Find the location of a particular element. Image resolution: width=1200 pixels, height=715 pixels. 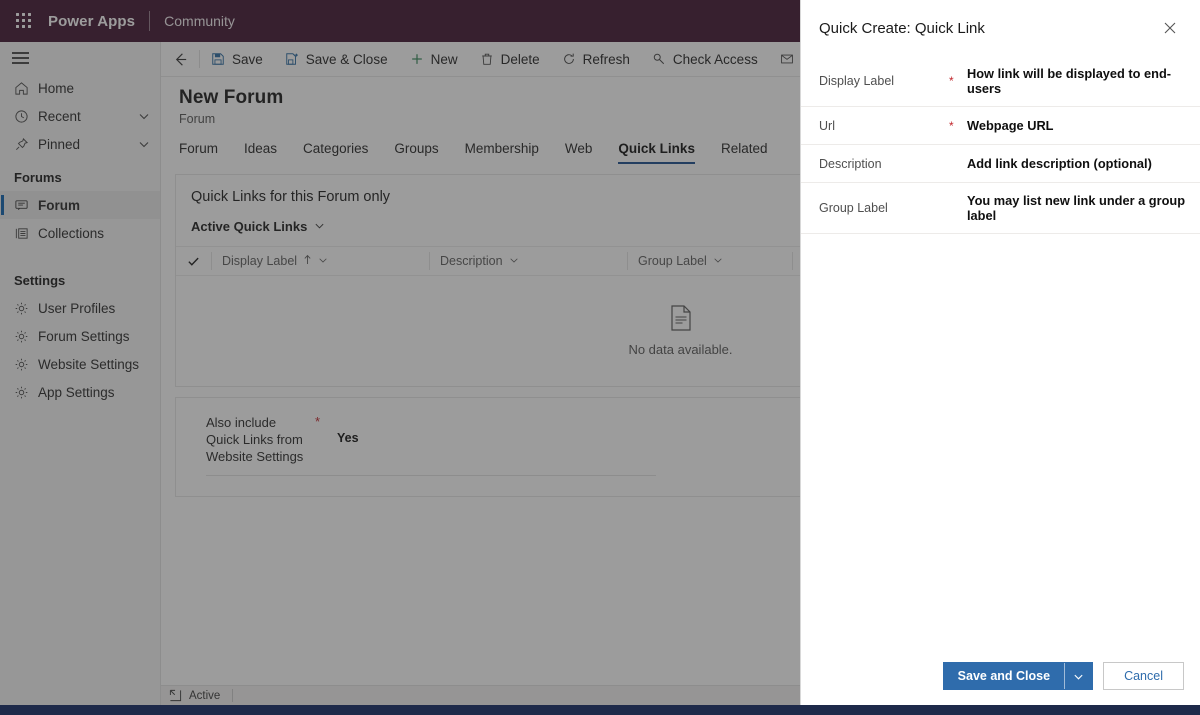

cancel-button: Cancel is located at coordinates (1143, 676).